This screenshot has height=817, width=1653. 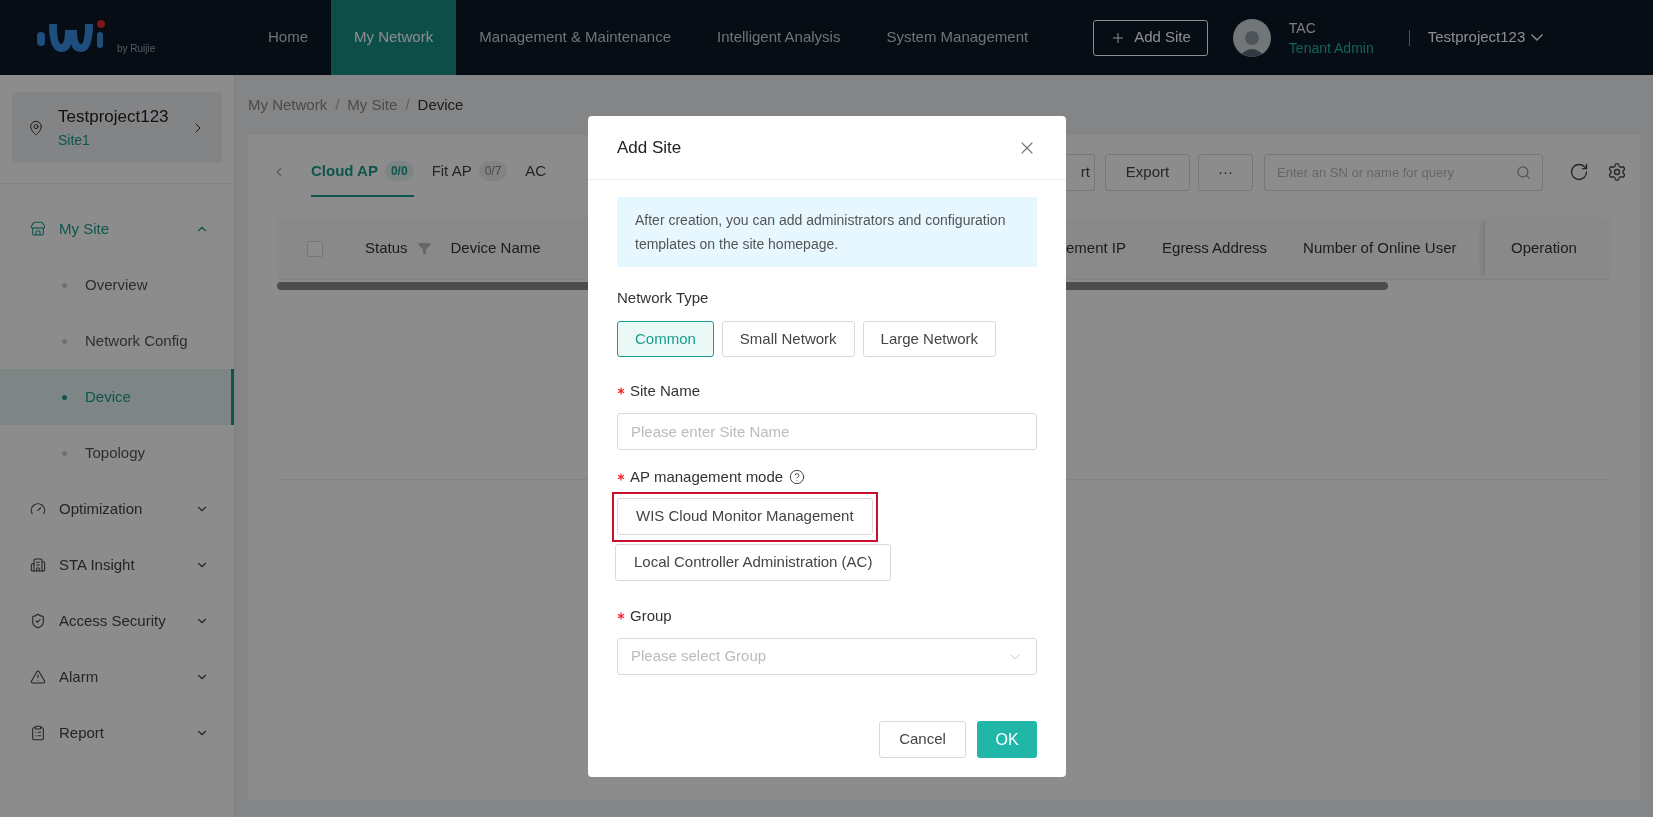 I want to click on sidebar-subitem: Overview, so click(x=117, y=285).